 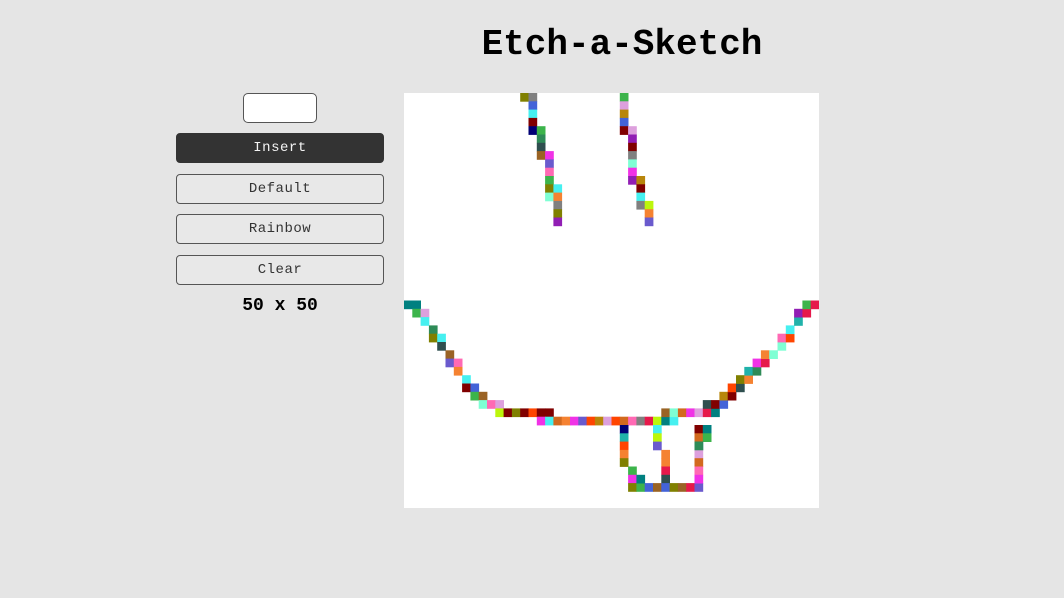 I want to click on grid-size-input, so click(x=280, y=108).